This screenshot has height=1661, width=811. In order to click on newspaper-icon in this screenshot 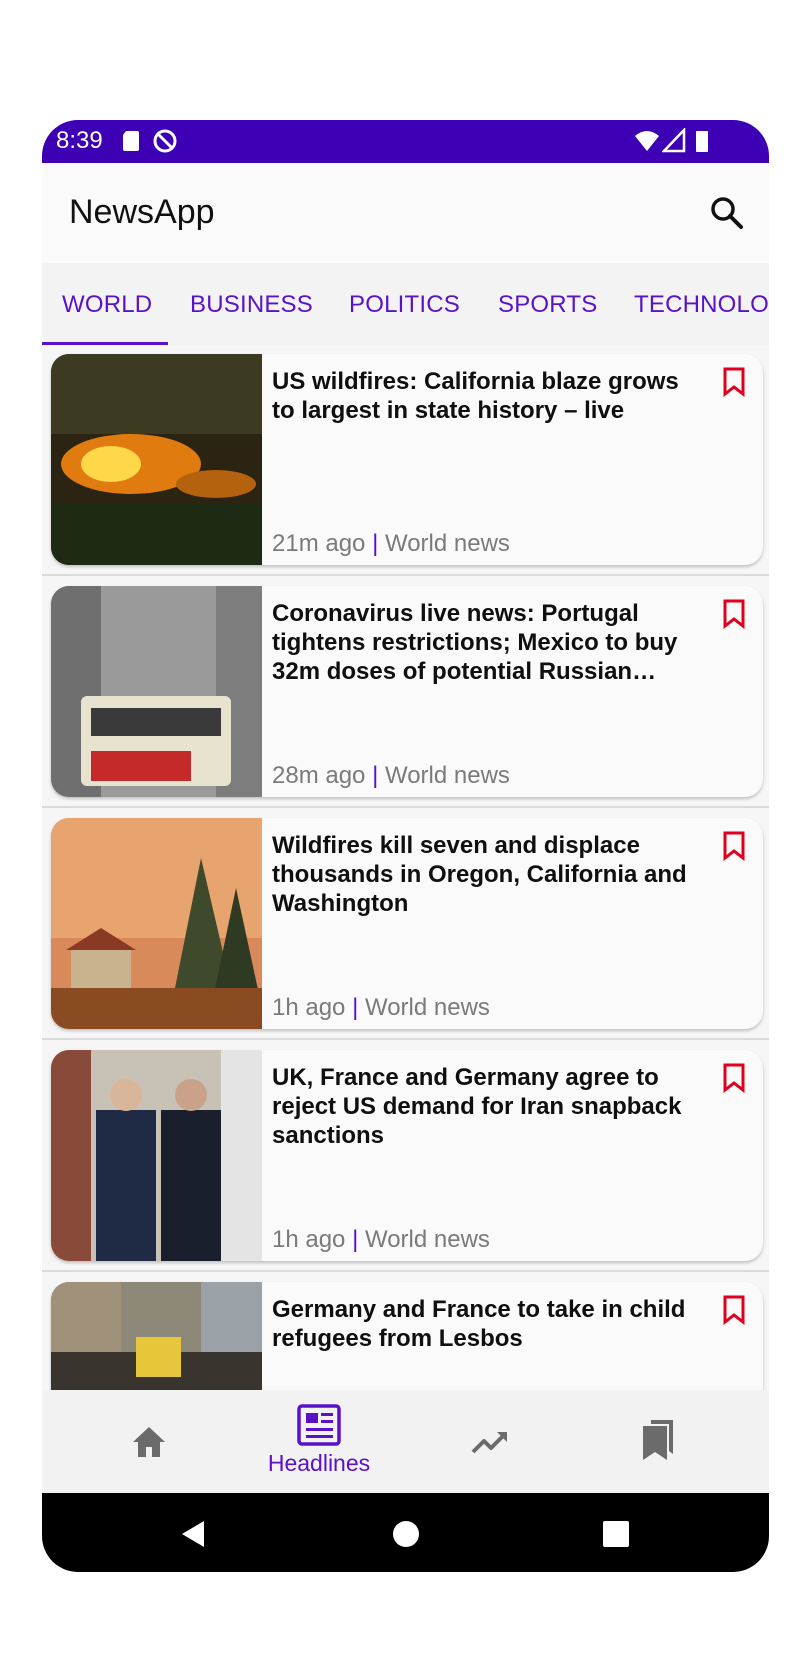, I will do `click(319, 1425)`.